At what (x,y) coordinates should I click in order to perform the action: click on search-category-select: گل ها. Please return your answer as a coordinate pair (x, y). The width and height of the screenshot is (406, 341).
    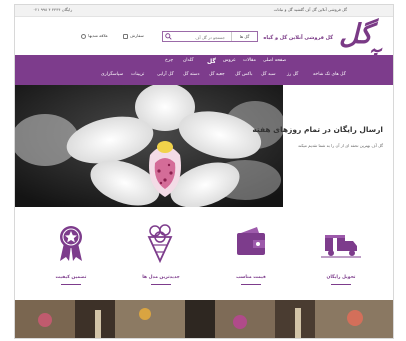
    Looking at the image, I should click on (244, 36).